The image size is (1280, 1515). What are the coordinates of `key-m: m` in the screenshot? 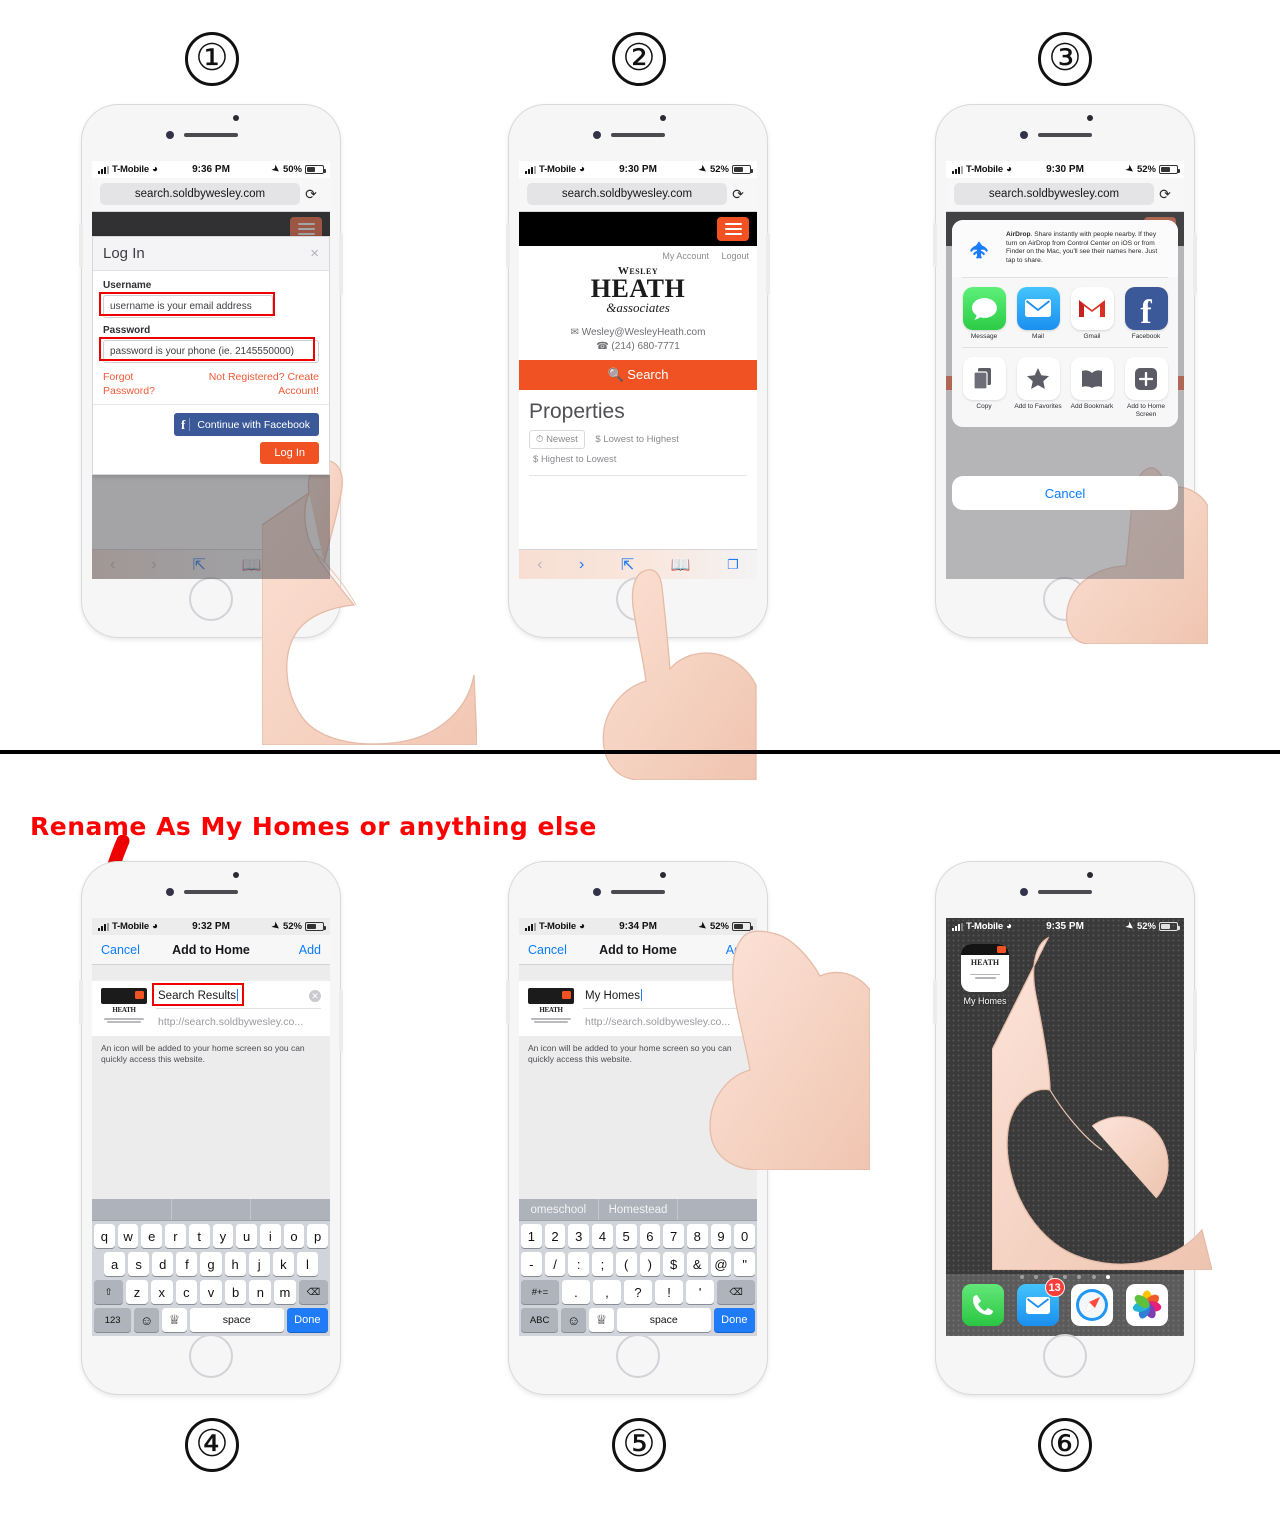 It's located at (285, 1292).